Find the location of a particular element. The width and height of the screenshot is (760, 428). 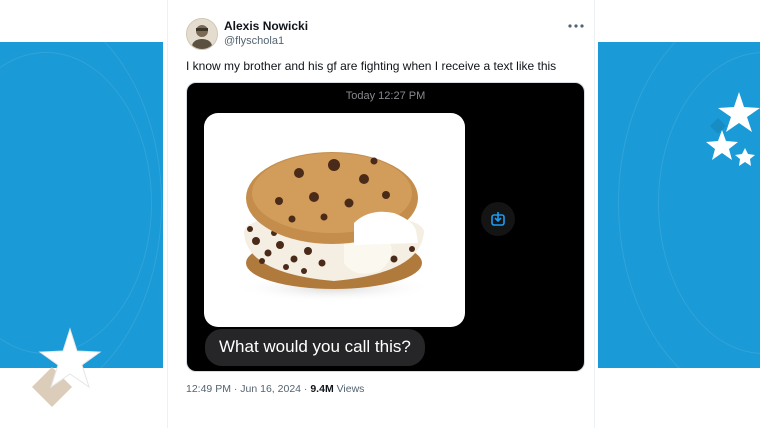

views-label: Views is located at coordinates (349, 389).